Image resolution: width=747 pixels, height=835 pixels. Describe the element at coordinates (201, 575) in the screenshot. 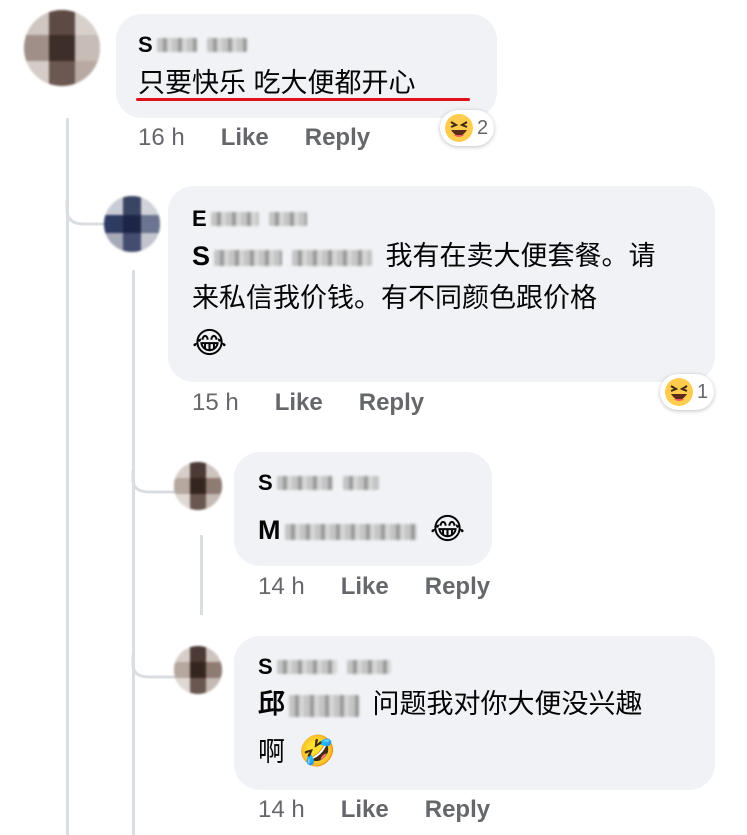

I see `thread-line-nested` at that location.